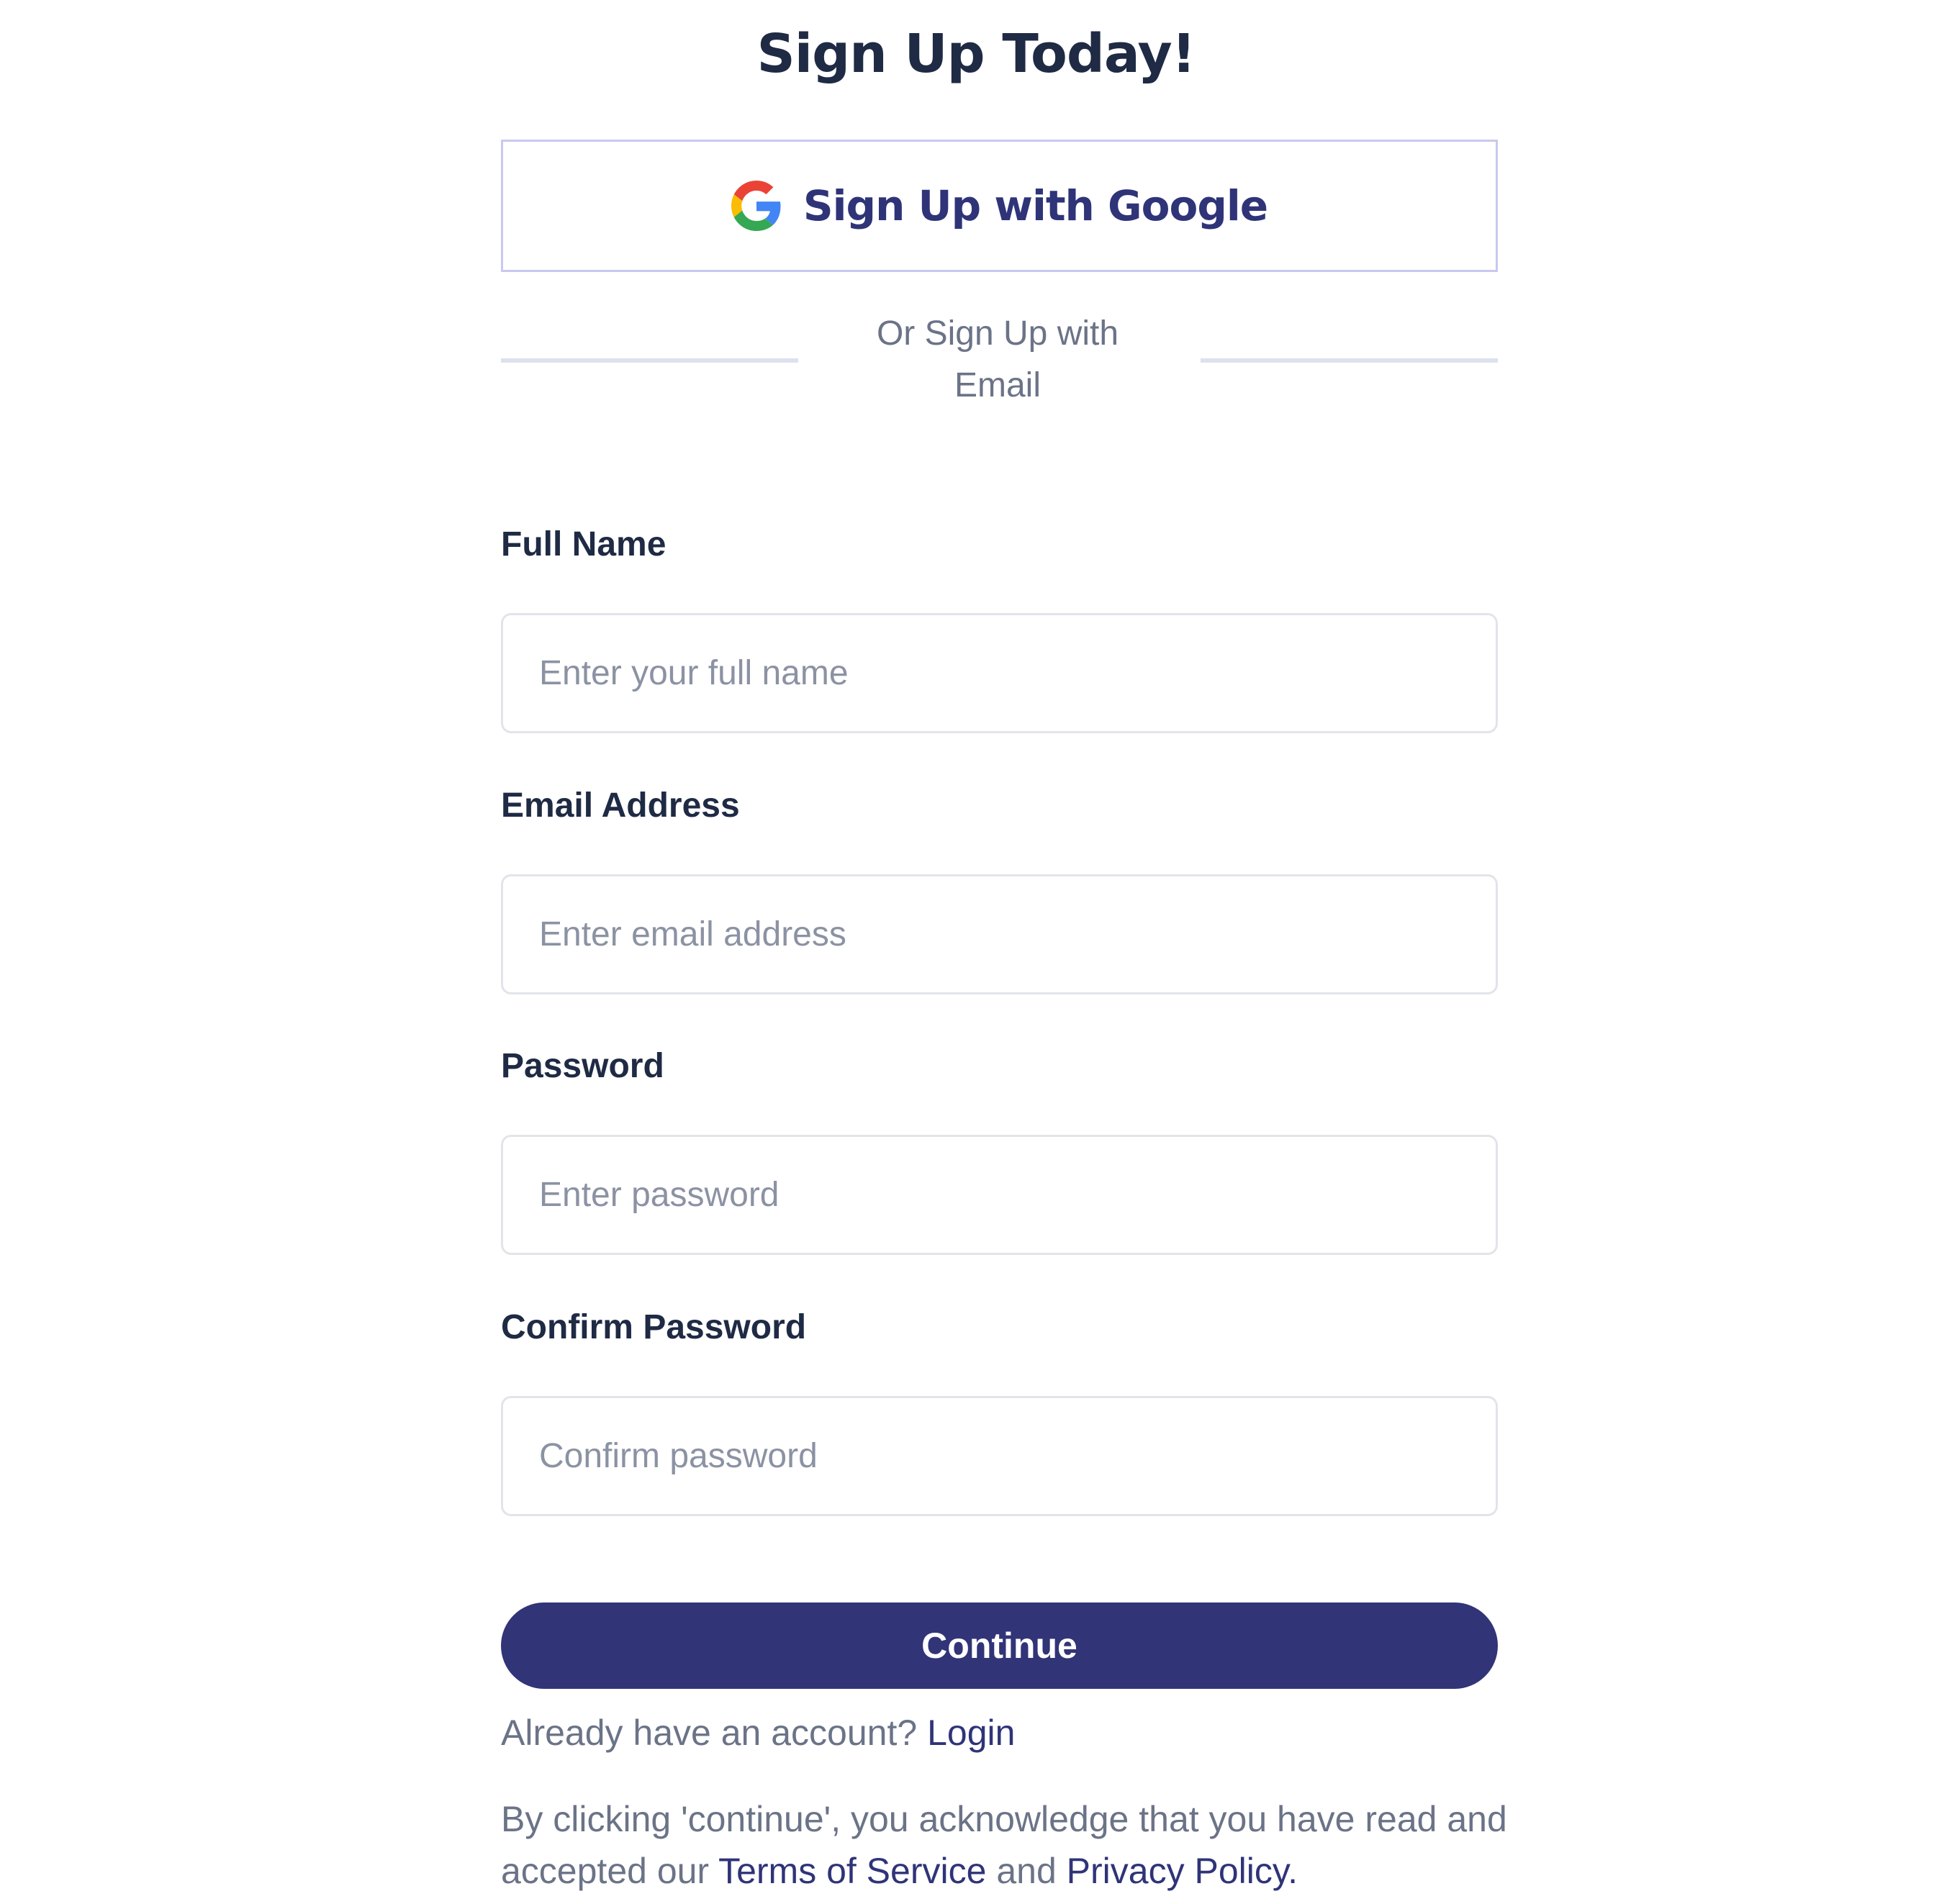 This screenshot has width=1952, height=1904. Describe the element at coordinates (999, 1645) in the screenshot. I see `continue-button: Continue` at that location.